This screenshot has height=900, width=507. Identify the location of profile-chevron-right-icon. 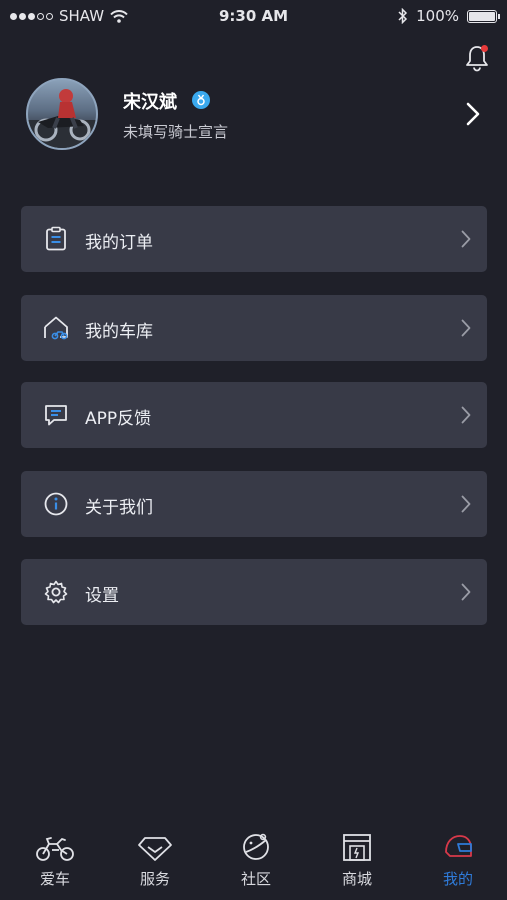
(473, 114).